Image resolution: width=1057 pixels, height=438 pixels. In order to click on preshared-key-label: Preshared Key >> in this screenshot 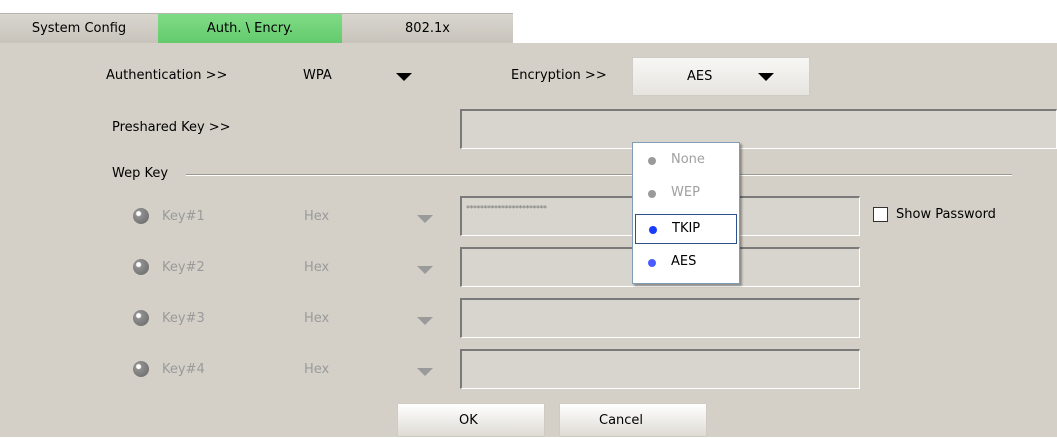, I will do `click(171, 127)`.